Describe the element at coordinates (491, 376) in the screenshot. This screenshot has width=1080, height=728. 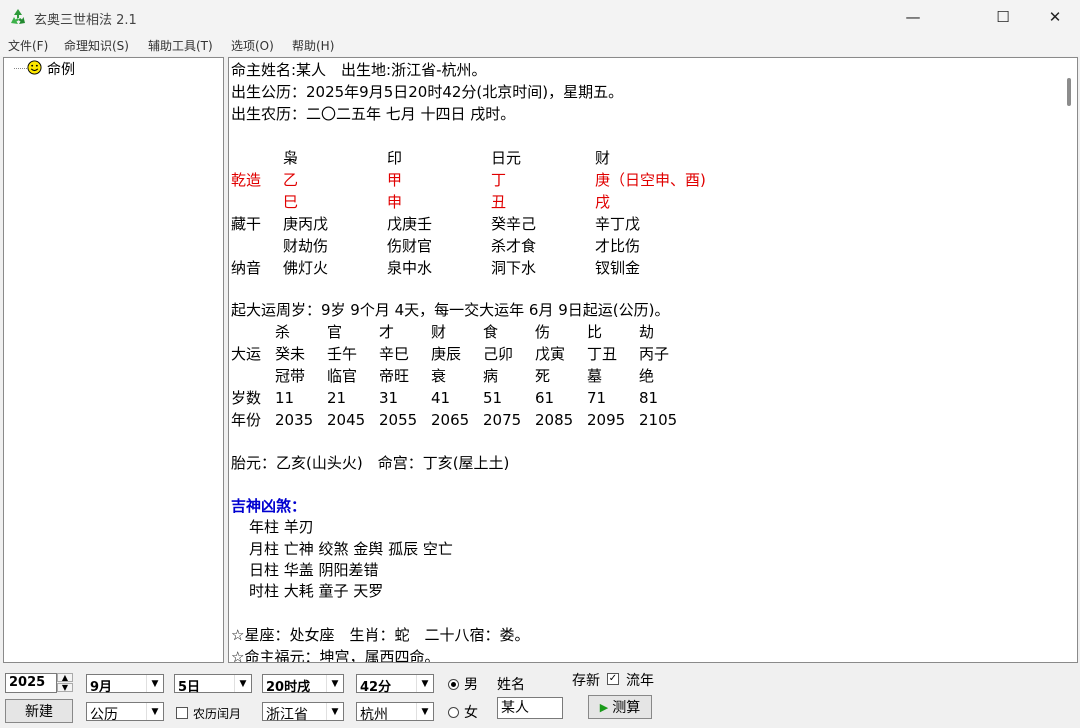
I see `changsheng-cell: 病` at that location.